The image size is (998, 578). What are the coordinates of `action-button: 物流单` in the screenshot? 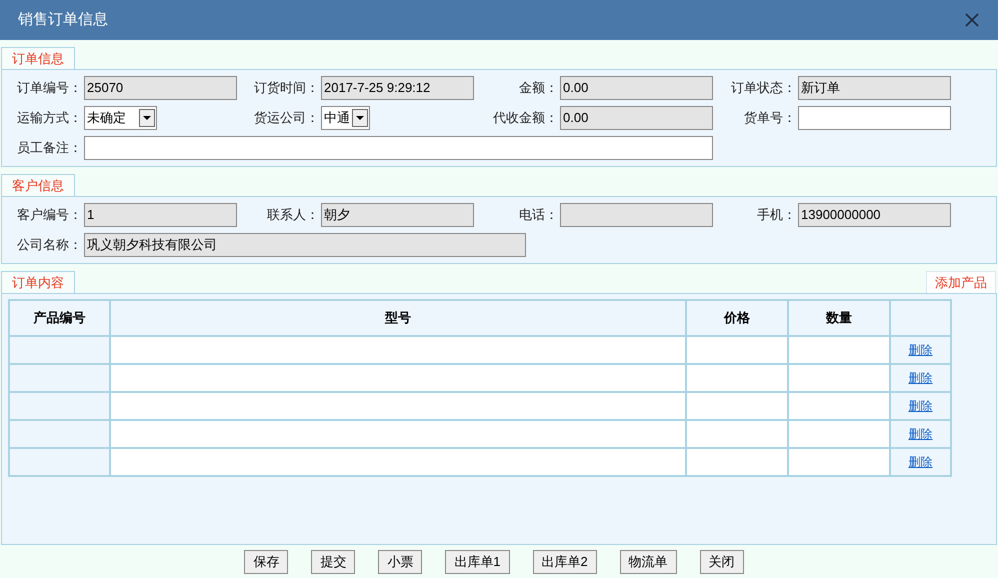 It's located at (648, 562).